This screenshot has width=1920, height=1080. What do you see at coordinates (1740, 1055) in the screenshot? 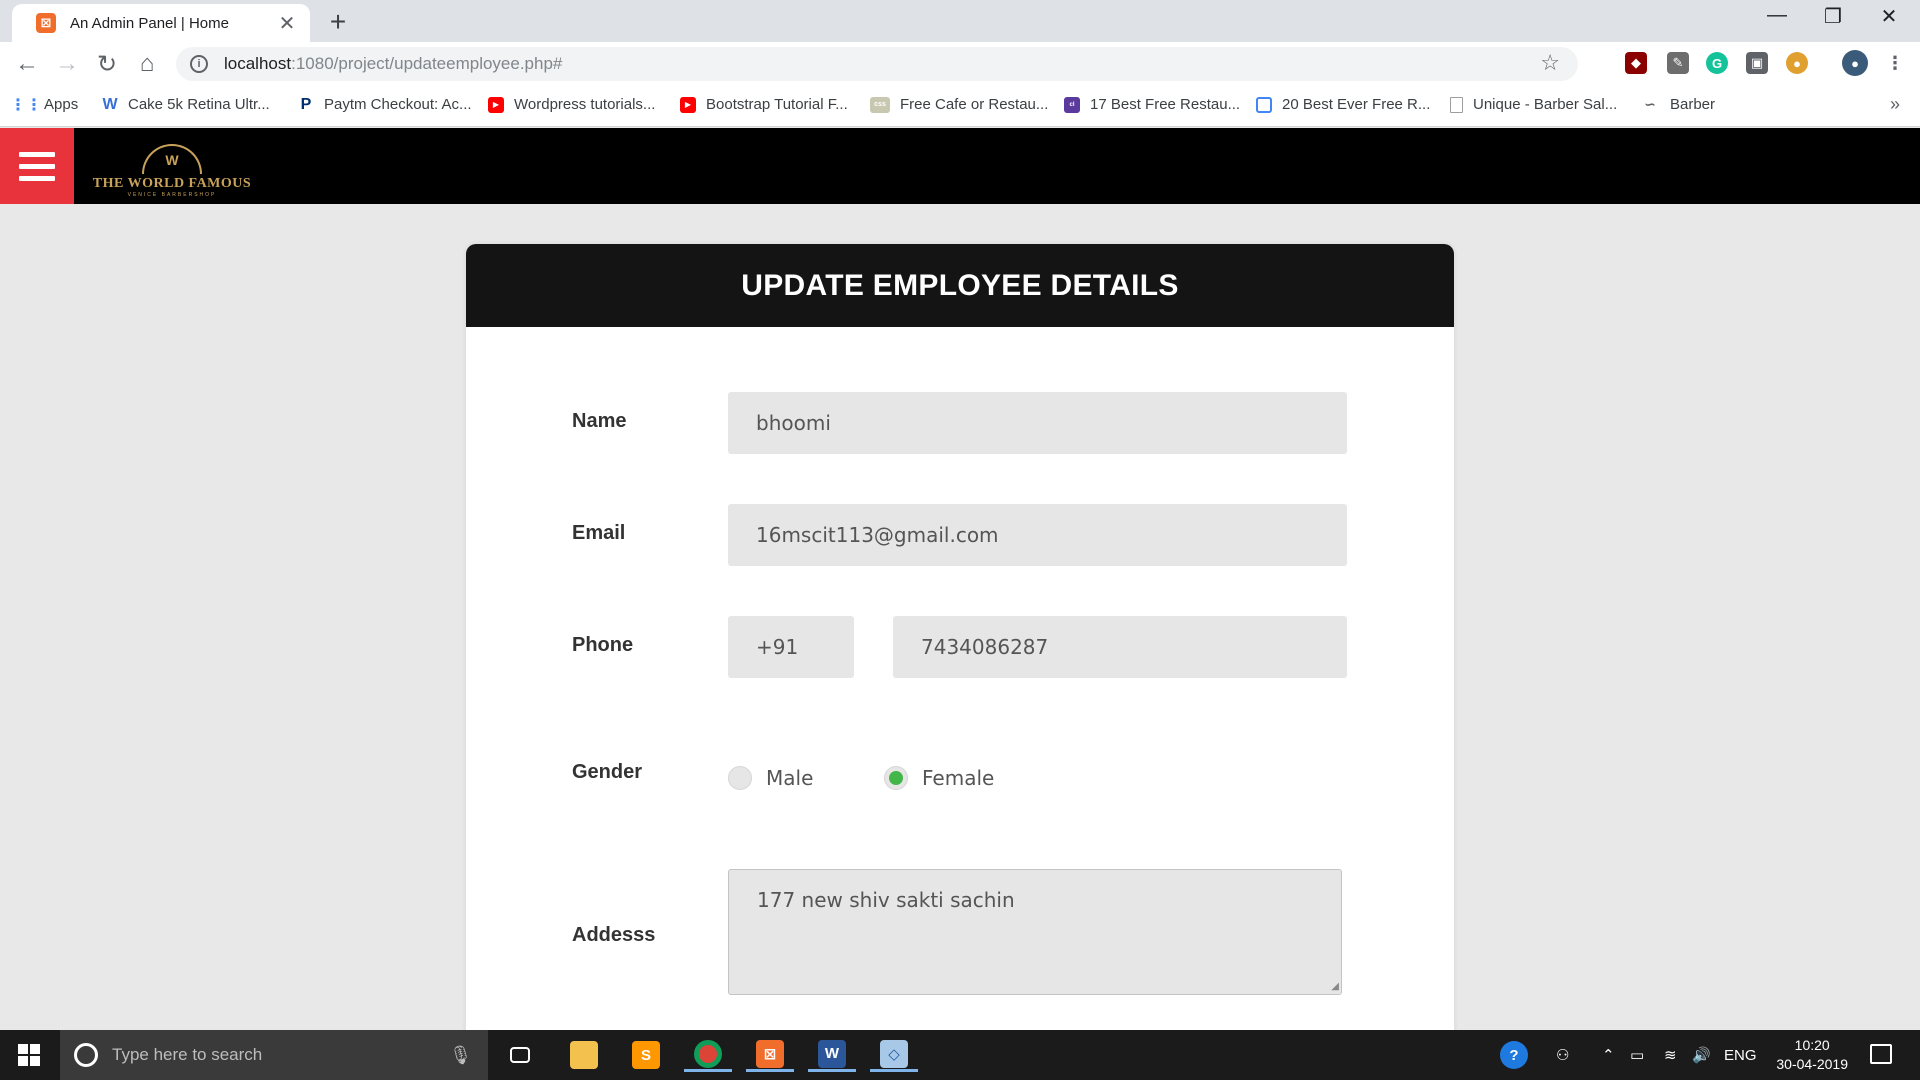
I see `language-indicator: ENG` at bounding box center [1740, 1055].